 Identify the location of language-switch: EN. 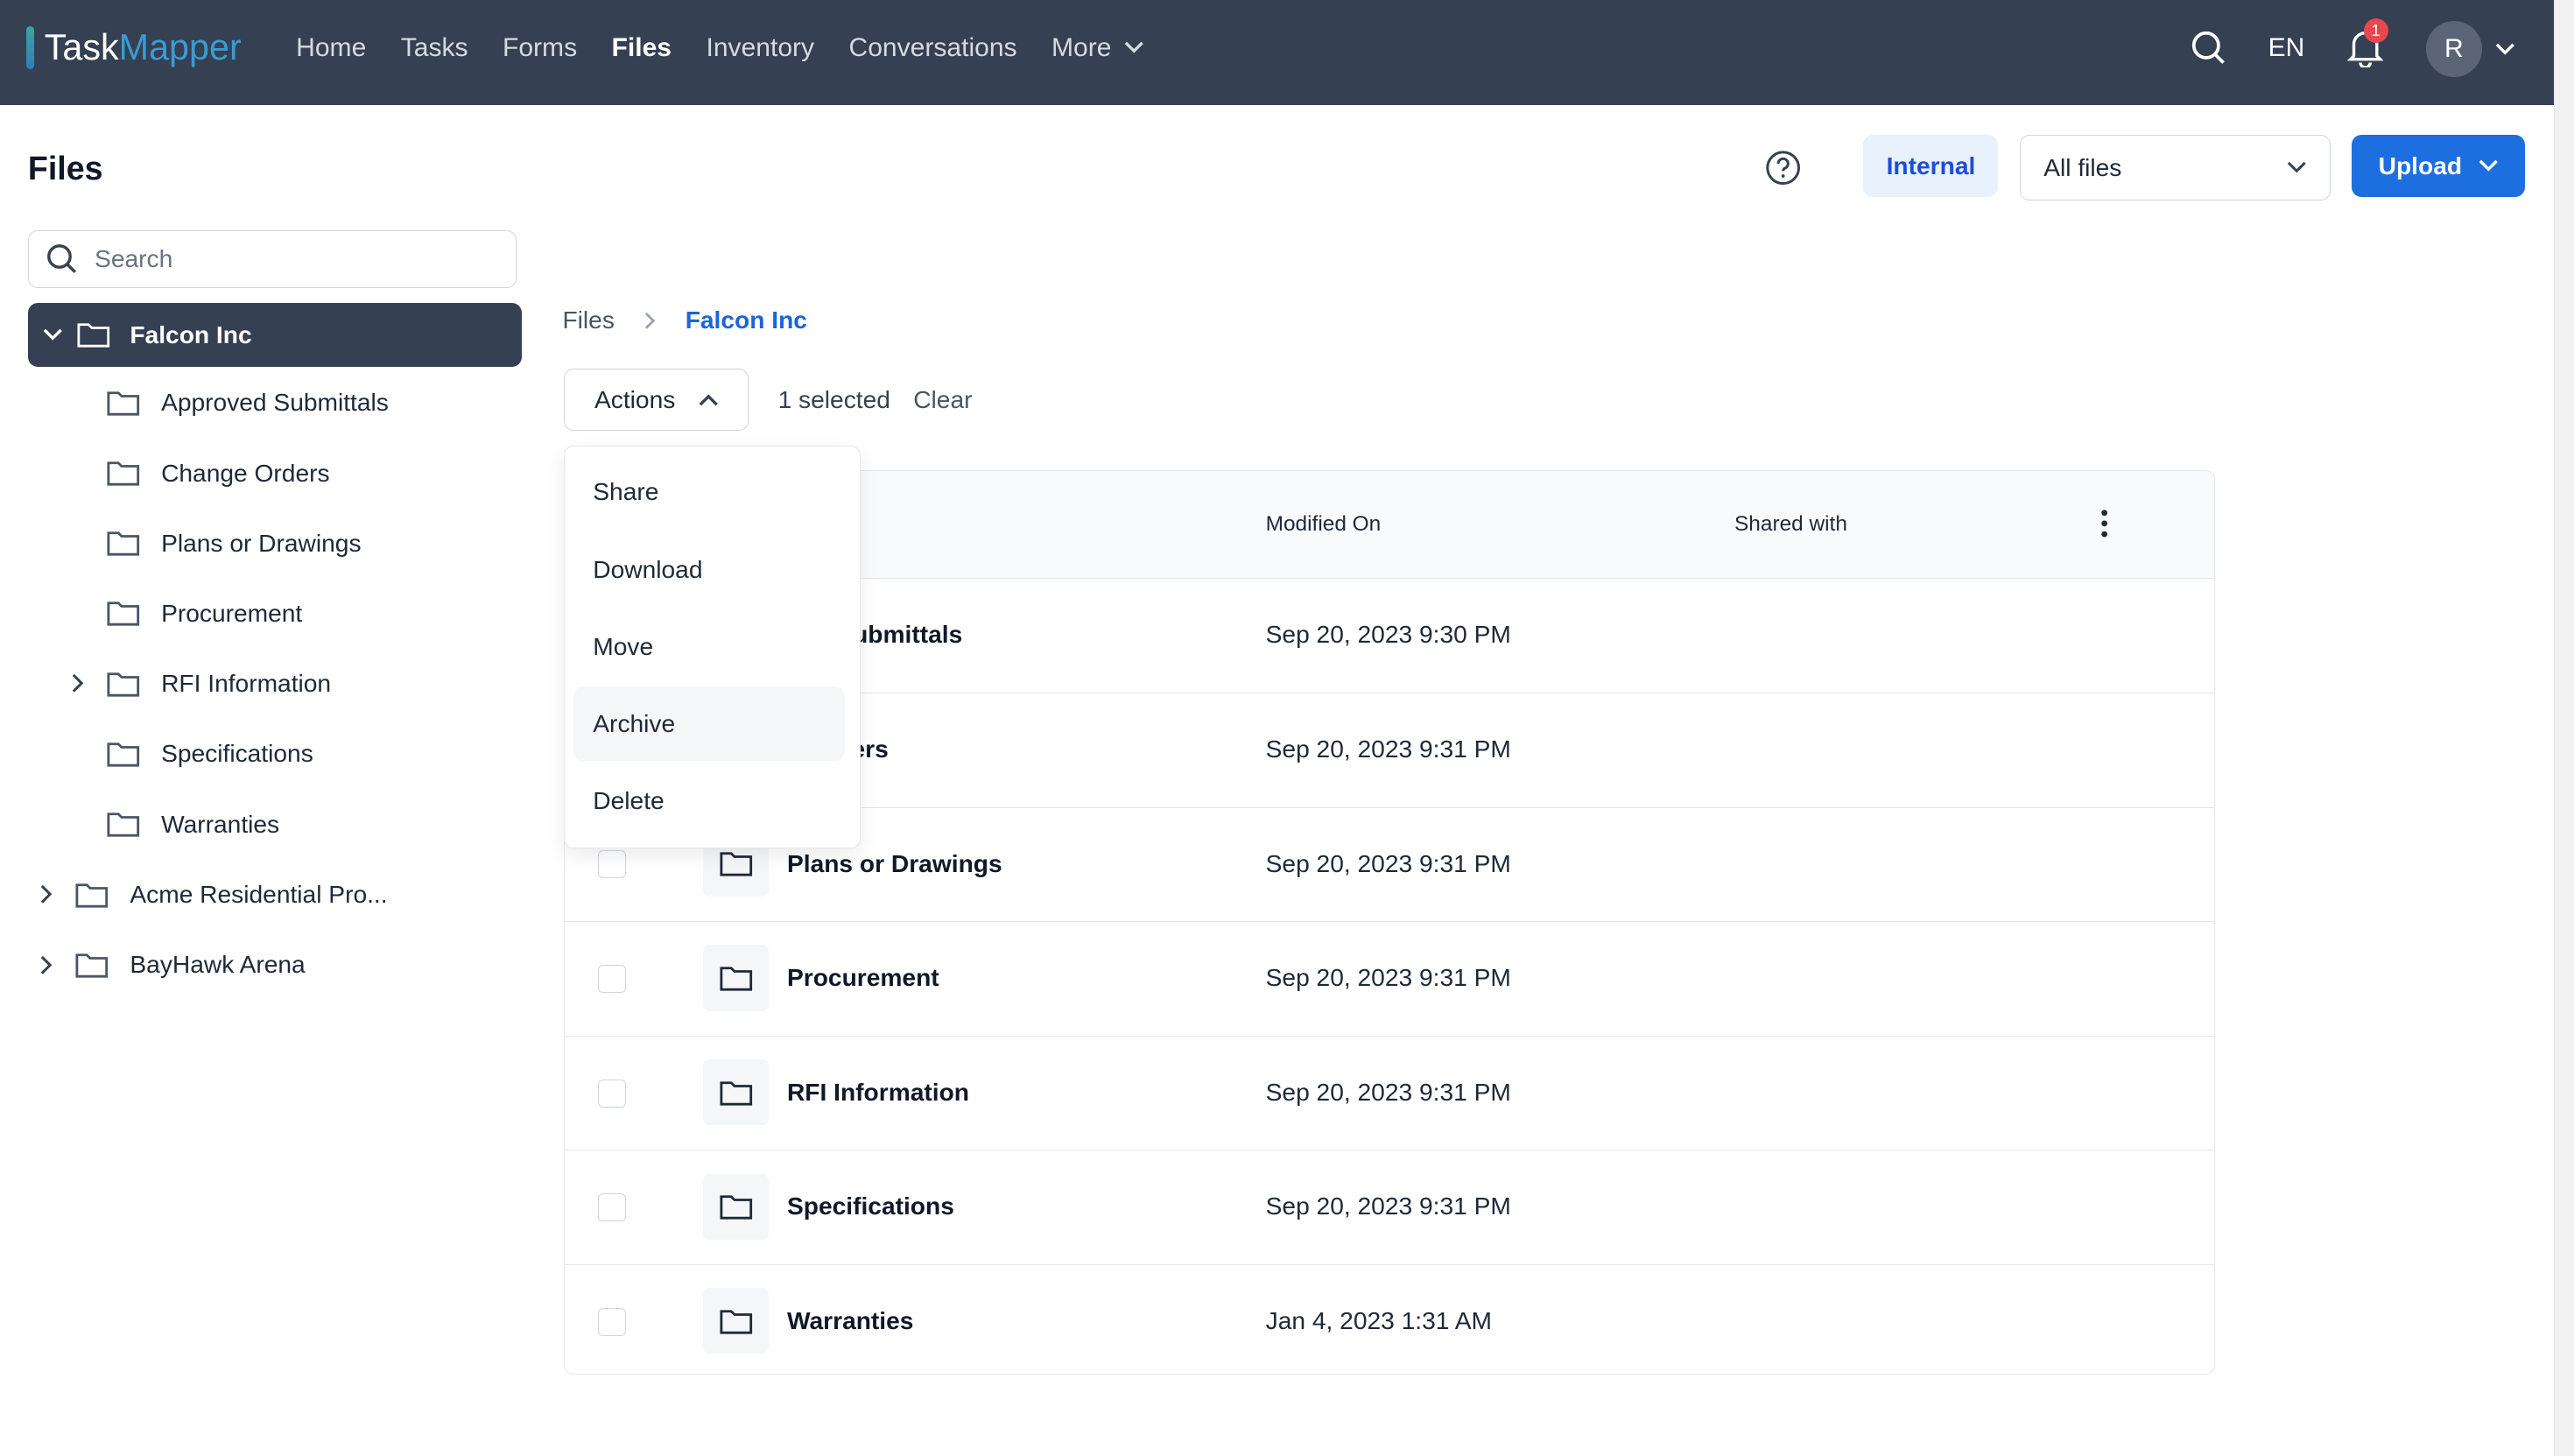
(2286, 48).